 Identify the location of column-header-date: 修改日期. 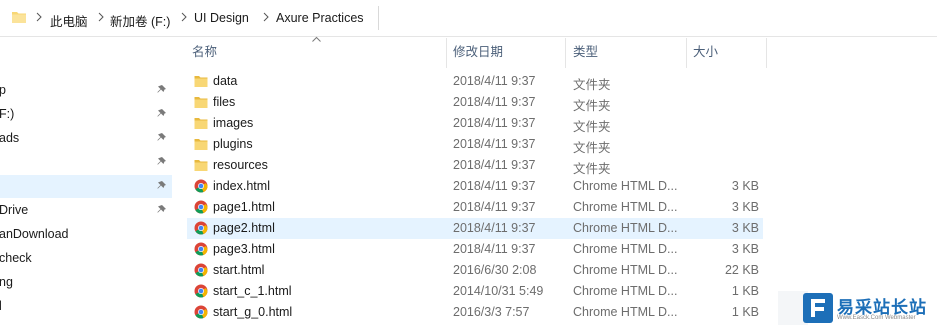
(478, 53).